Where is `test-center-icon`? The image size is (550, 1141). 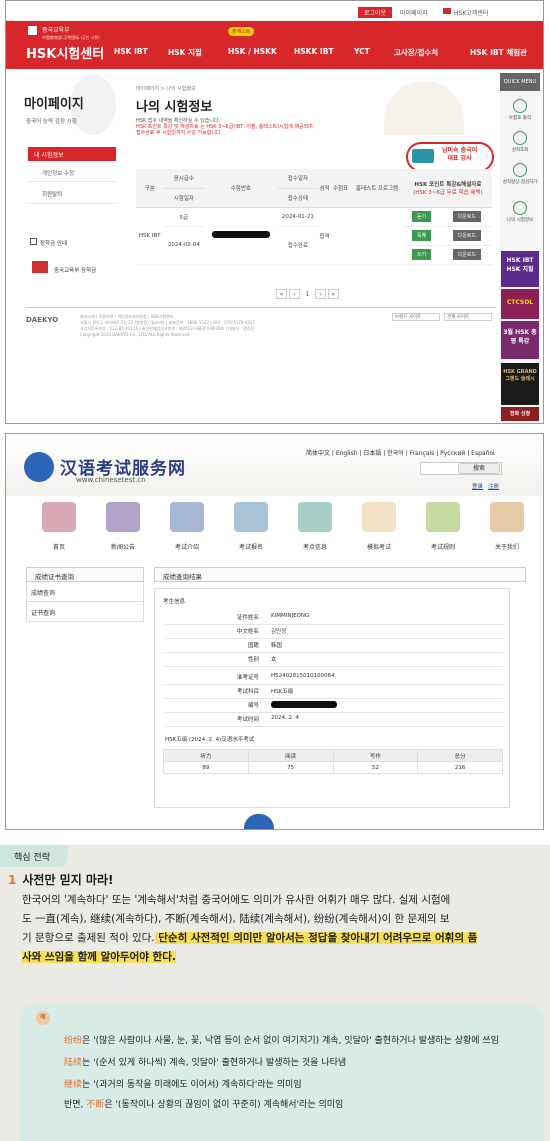 test-center-icon is located at coordinates (315, 517).